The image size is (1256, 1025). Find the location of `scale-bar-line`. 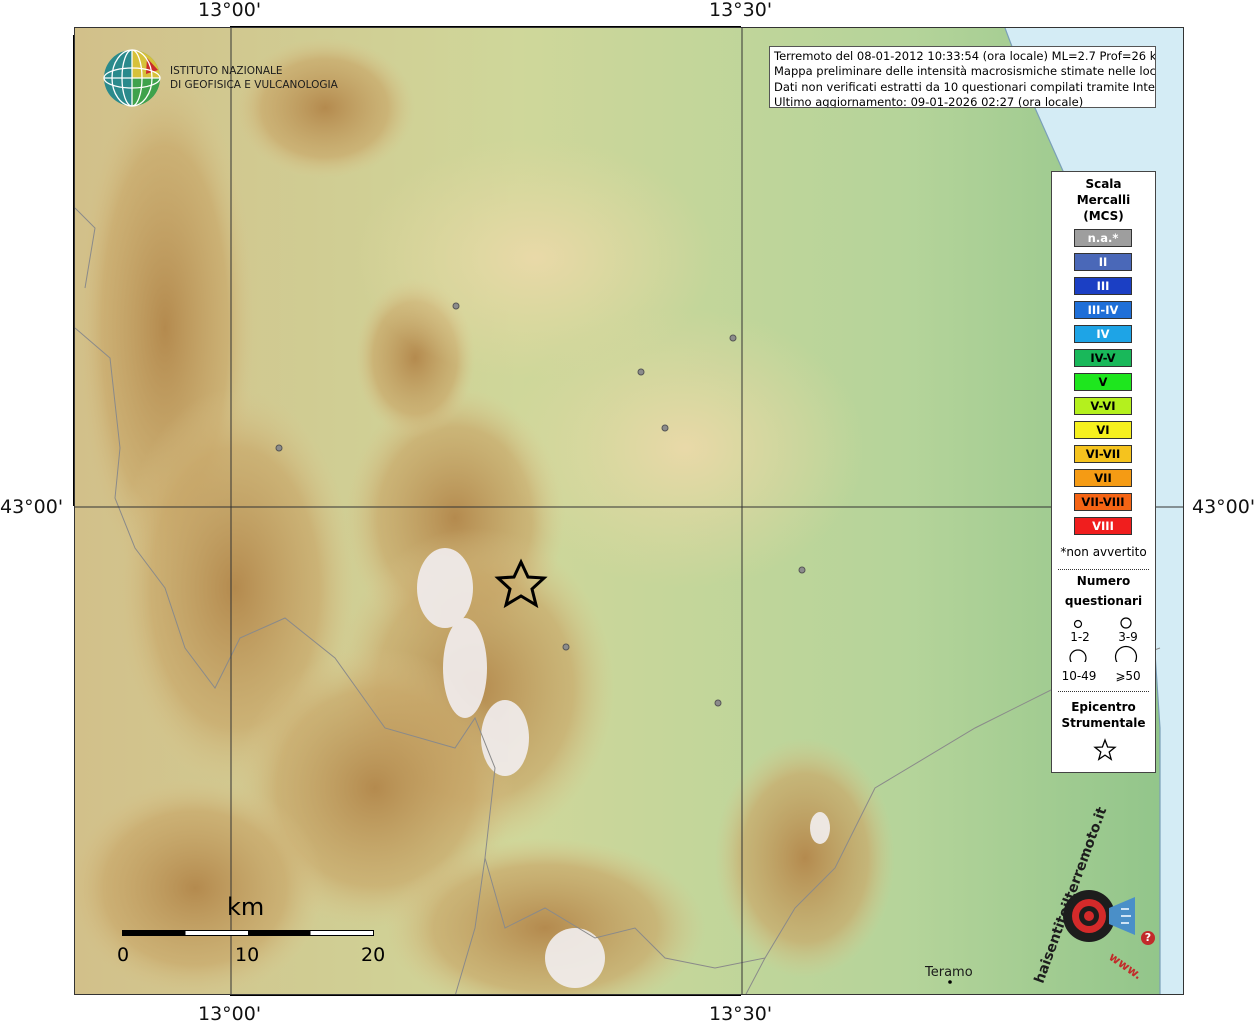

scale-bar-line is located at coordinates (248, 933).